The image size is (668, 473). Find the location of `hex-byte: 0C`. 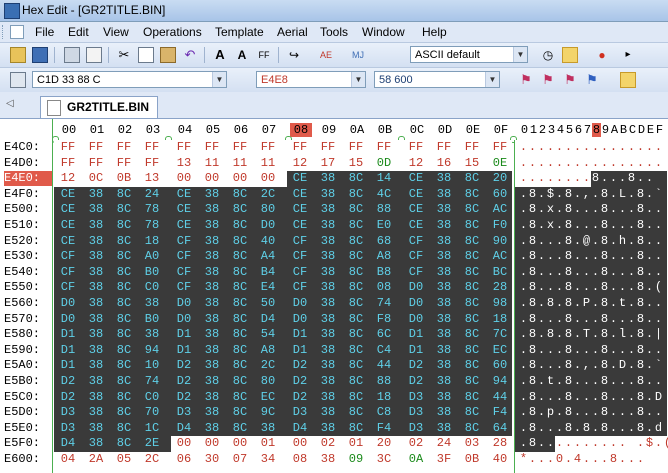

hex-byte: 0C is located at coordinates (96, 178).